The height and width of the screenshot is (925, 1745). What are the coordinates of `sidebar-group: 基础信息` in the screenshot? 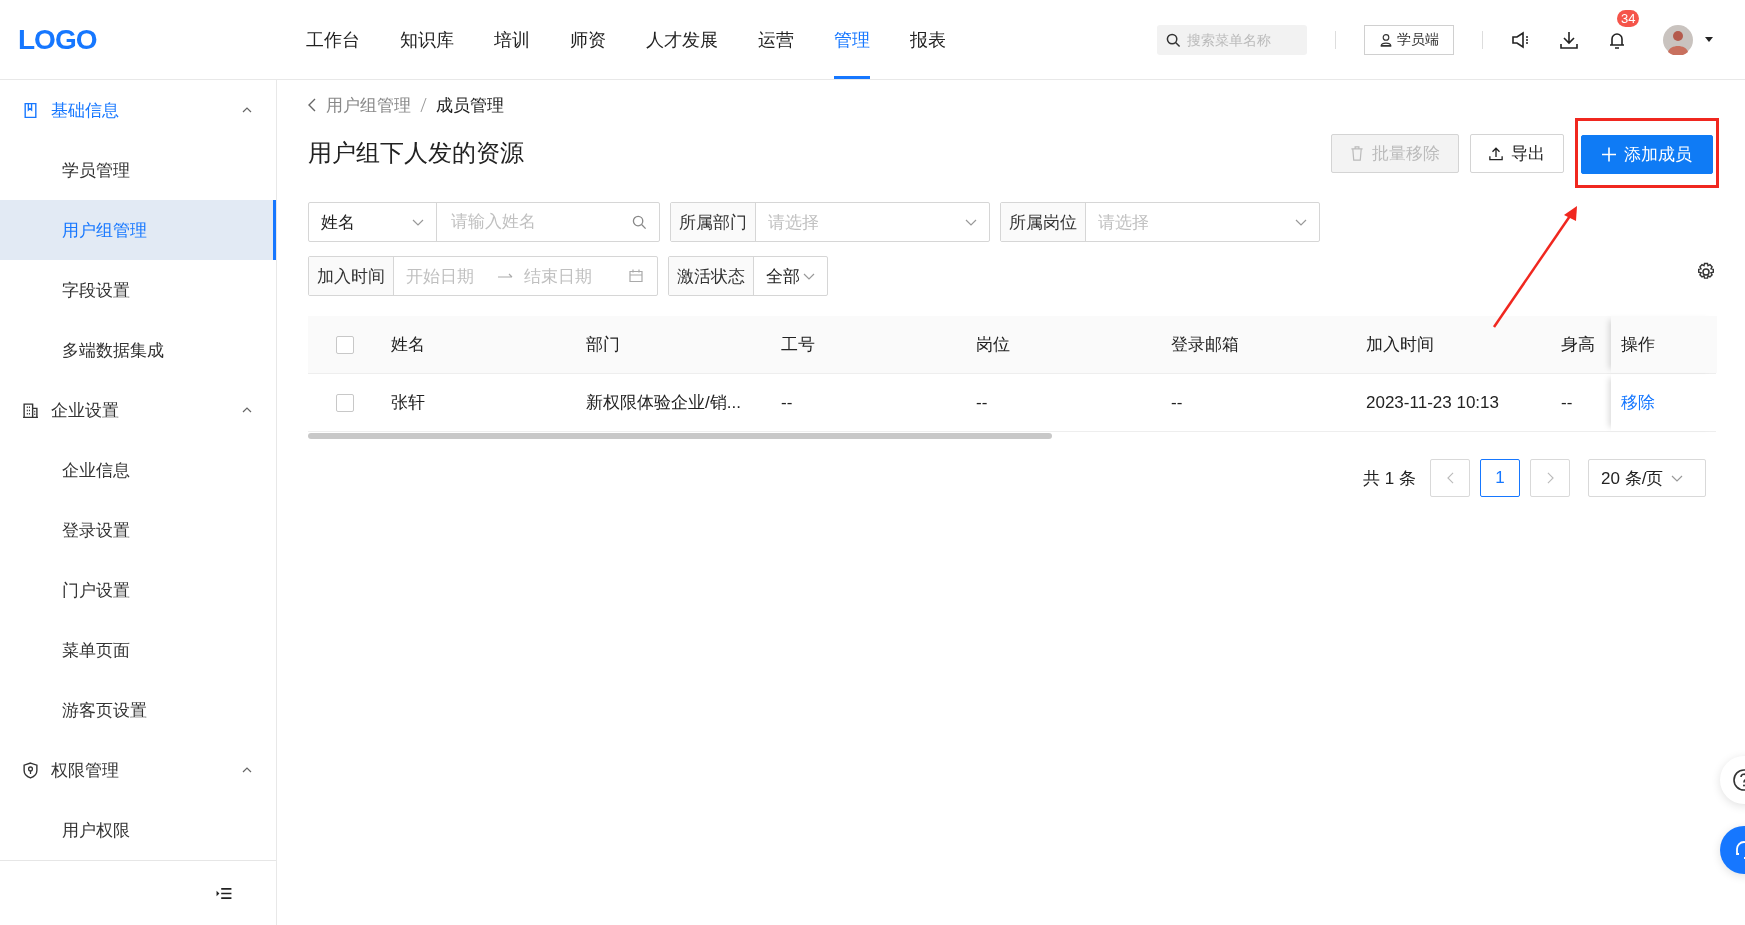 It's located at (85, 110).